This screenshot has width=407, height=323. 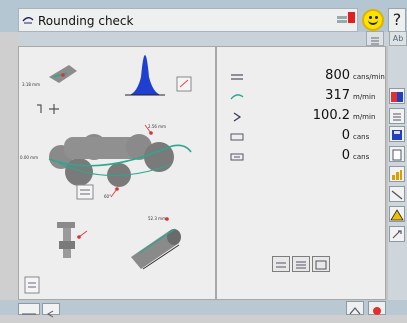 What do you see at coordinates (281, 264) in the screenshot?
I see `view-1-button` at bounding box center [281, 264].